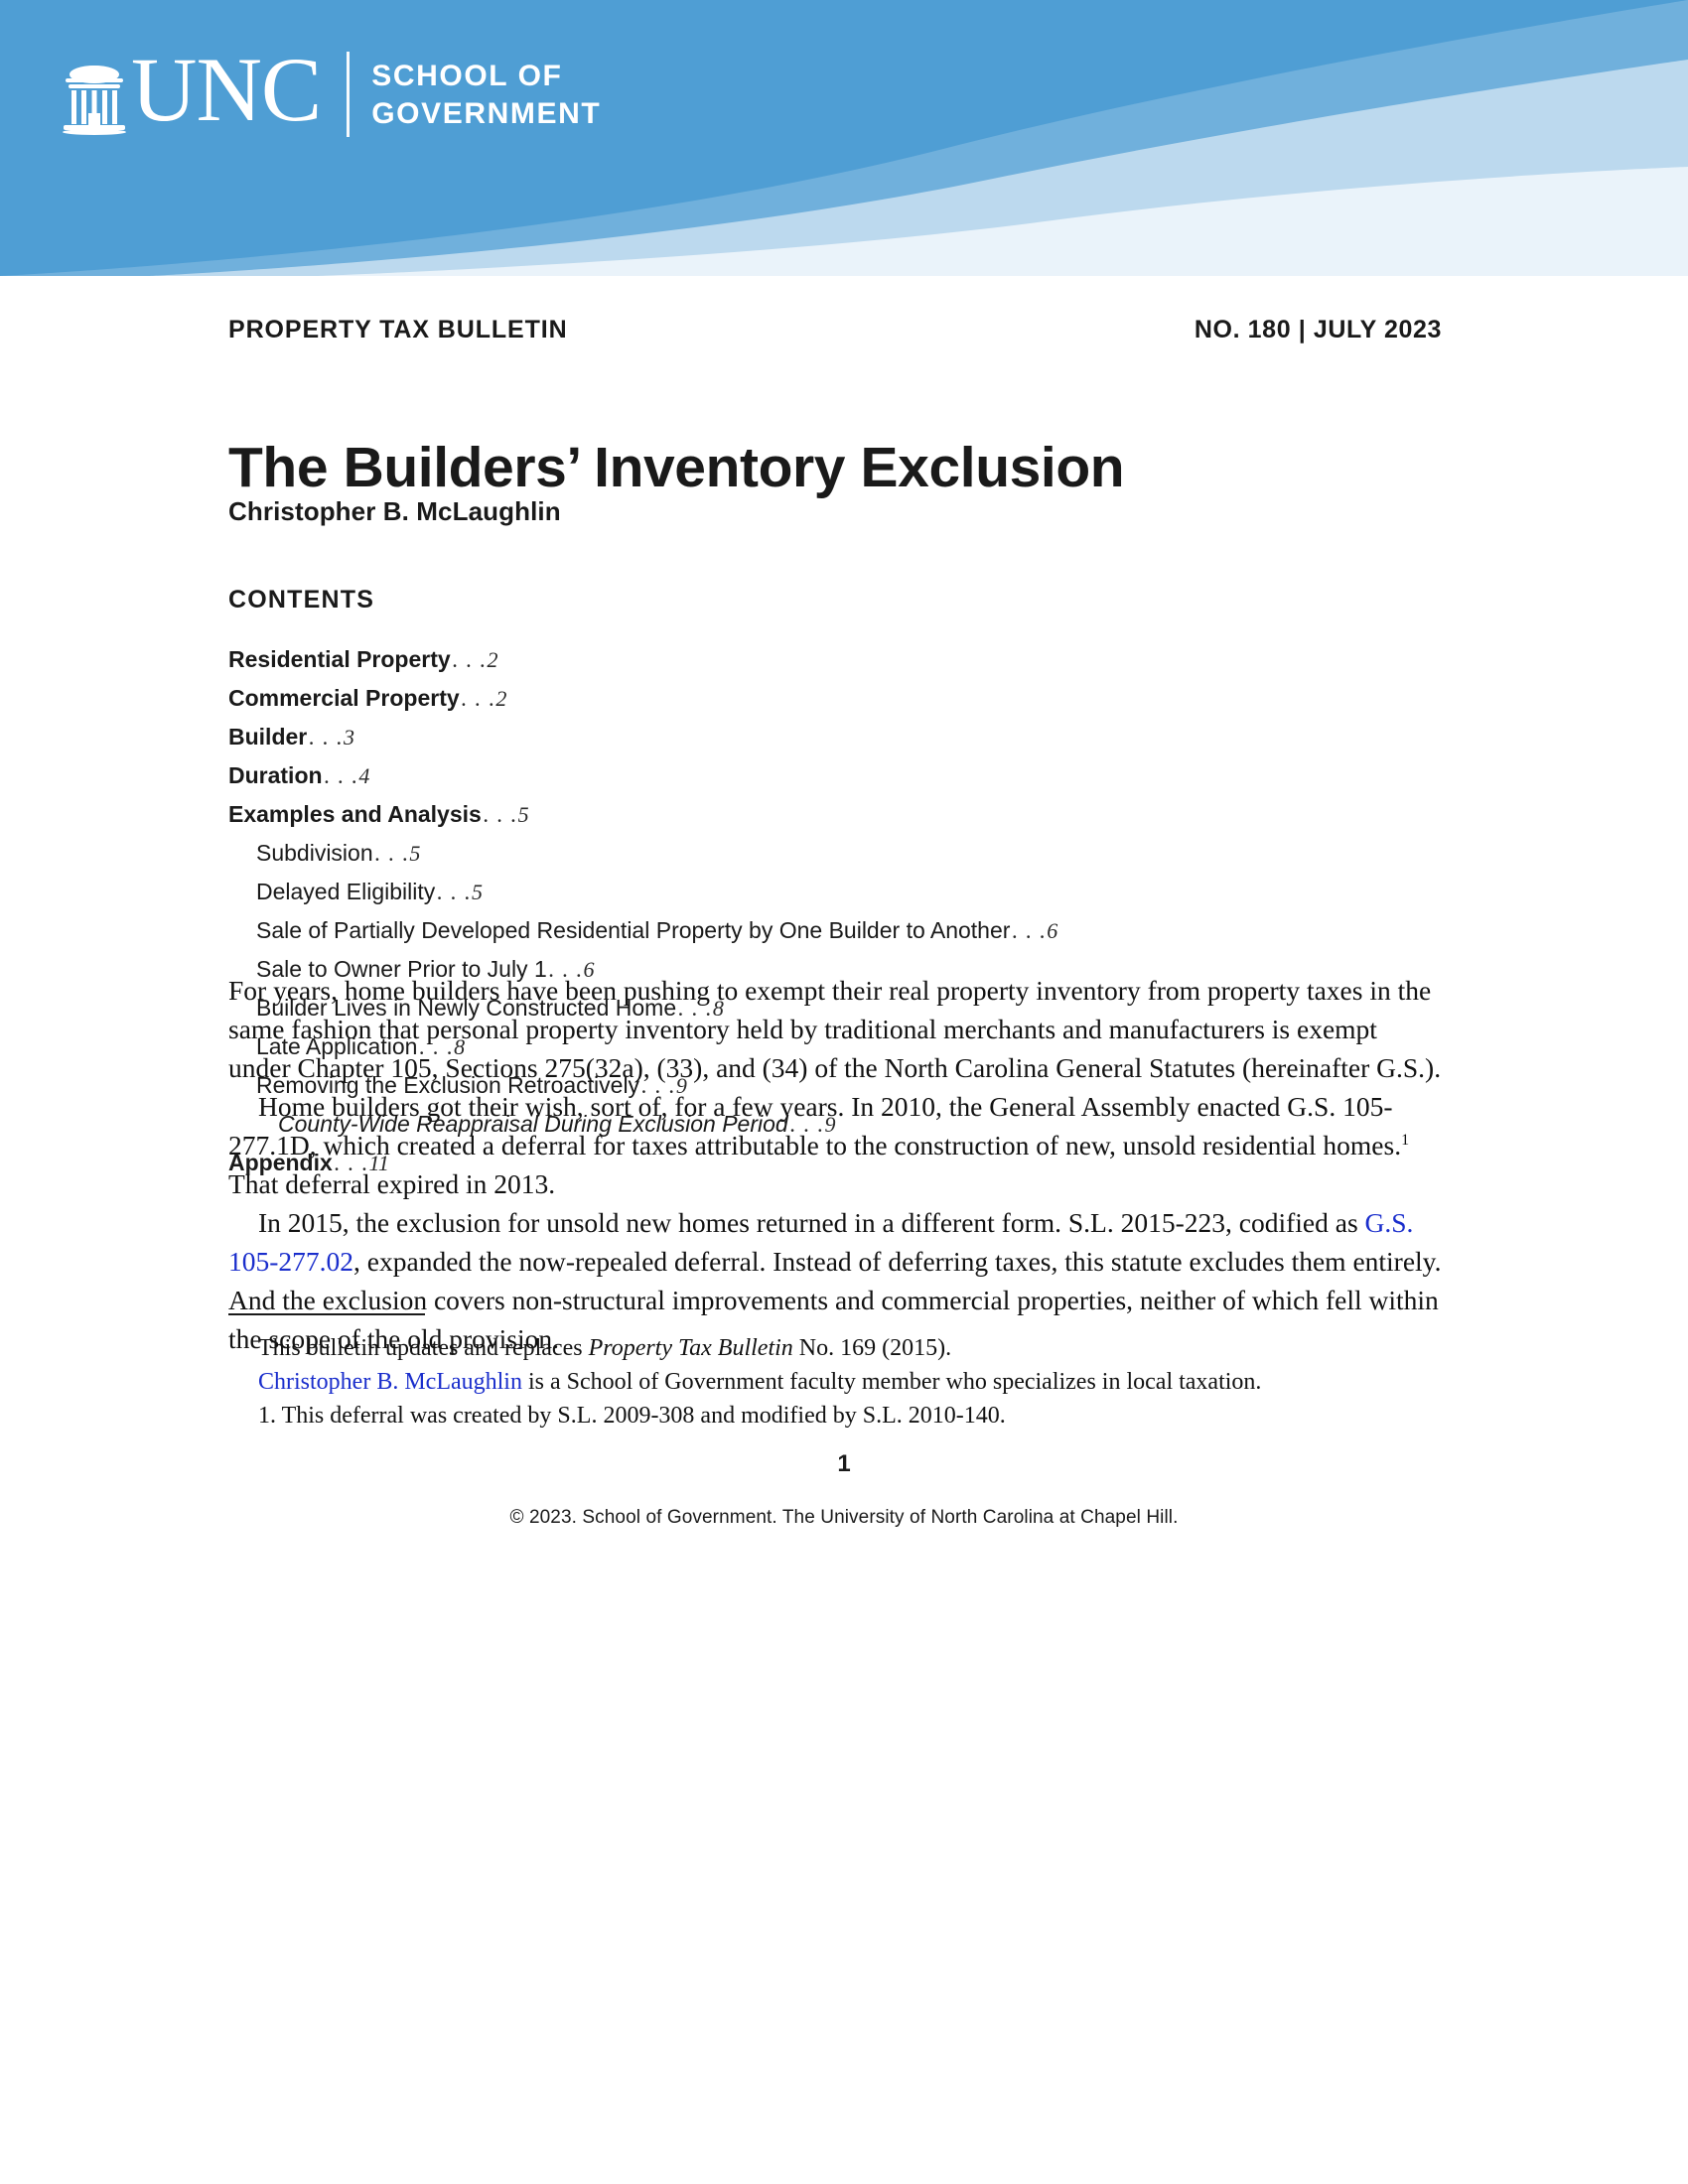 The height and width of the screenshot is (2184, 1688). Describe the element at coordinates (486, 113) in the screenshot. I see `school-line-2: GOVERNMENT` at that location.